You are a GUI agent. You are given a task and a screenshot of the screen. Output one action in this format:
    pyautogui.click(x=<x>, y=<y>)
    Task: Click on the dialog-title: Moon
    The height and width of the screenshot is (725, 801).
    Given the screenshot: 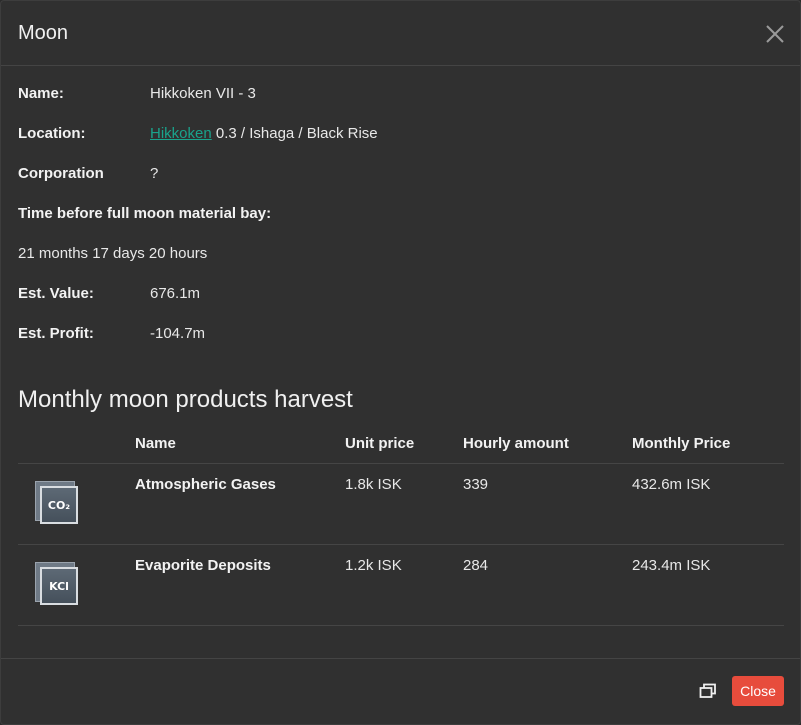 What is the action you would take?
    pyautogui.click(x=43, y=33)
    